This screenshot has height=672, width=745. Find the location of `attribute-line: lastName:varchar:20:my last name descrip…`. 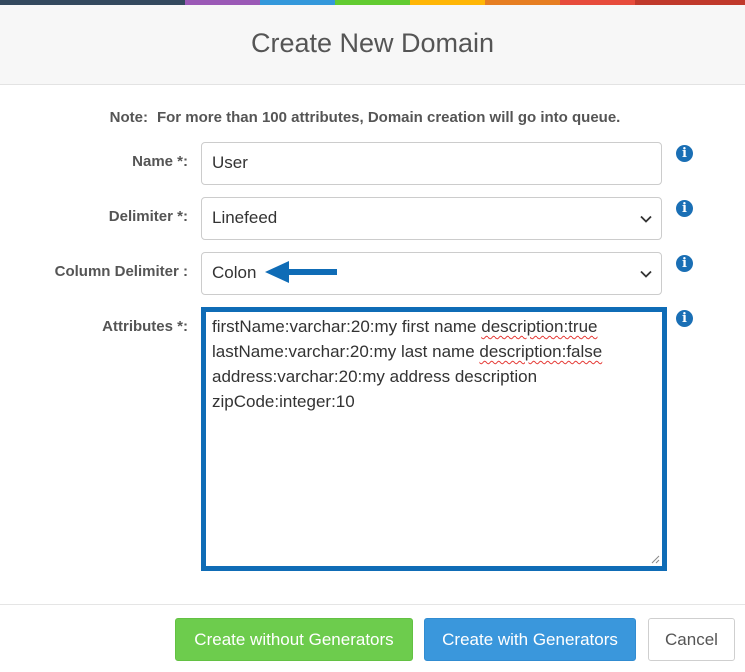

attribute-line: lastName:varchar:20:my last name descrip… is located at coordinates (434, 351).